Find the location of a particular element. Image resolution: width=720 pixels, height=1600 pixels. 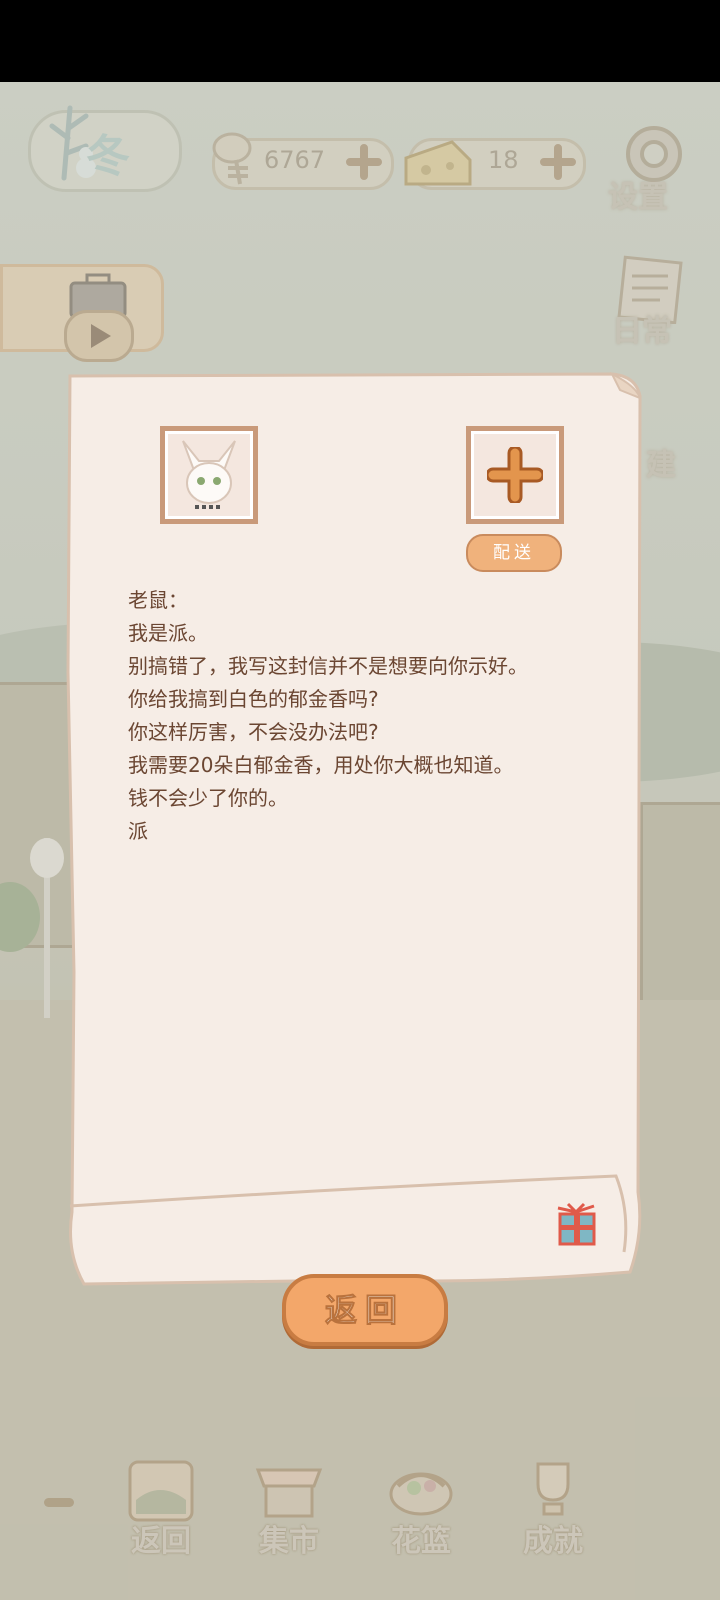

sender-avatar is located at coordinates (209, 475).